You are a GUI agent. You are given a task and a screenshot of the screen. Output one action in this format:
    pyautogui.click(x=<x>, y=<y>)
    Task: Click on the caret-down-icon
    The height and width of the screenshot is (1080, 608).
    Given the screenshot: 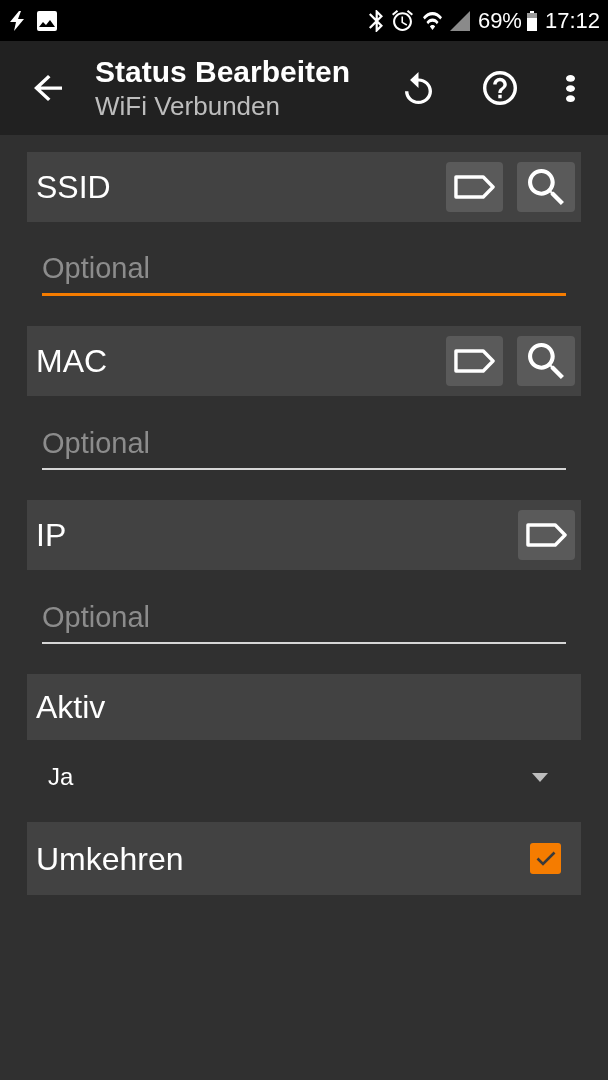 What is the action you would take?
    pyautogui.click(x=540, y=777)
    